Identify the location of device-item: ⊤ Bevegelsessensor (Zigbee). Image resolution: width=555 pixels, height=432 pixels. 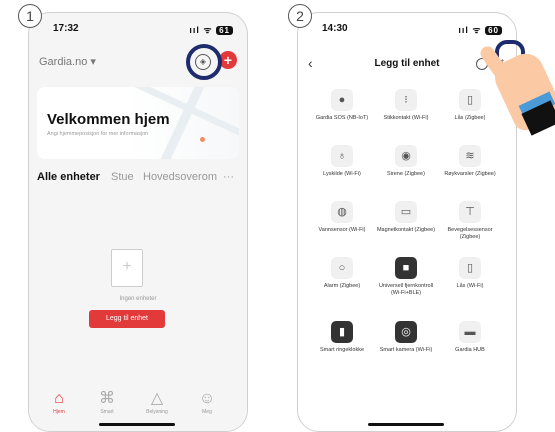
(470, 221).